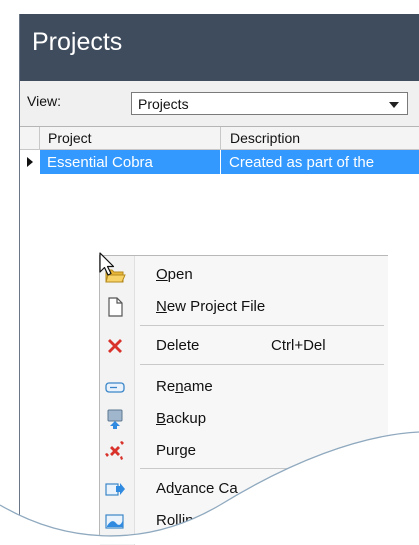 The height and width of the screenshot is (545, 419). Describe the element at coordinates (265, 138) in the screenshot. I see `column-header-description: Description` at that location.